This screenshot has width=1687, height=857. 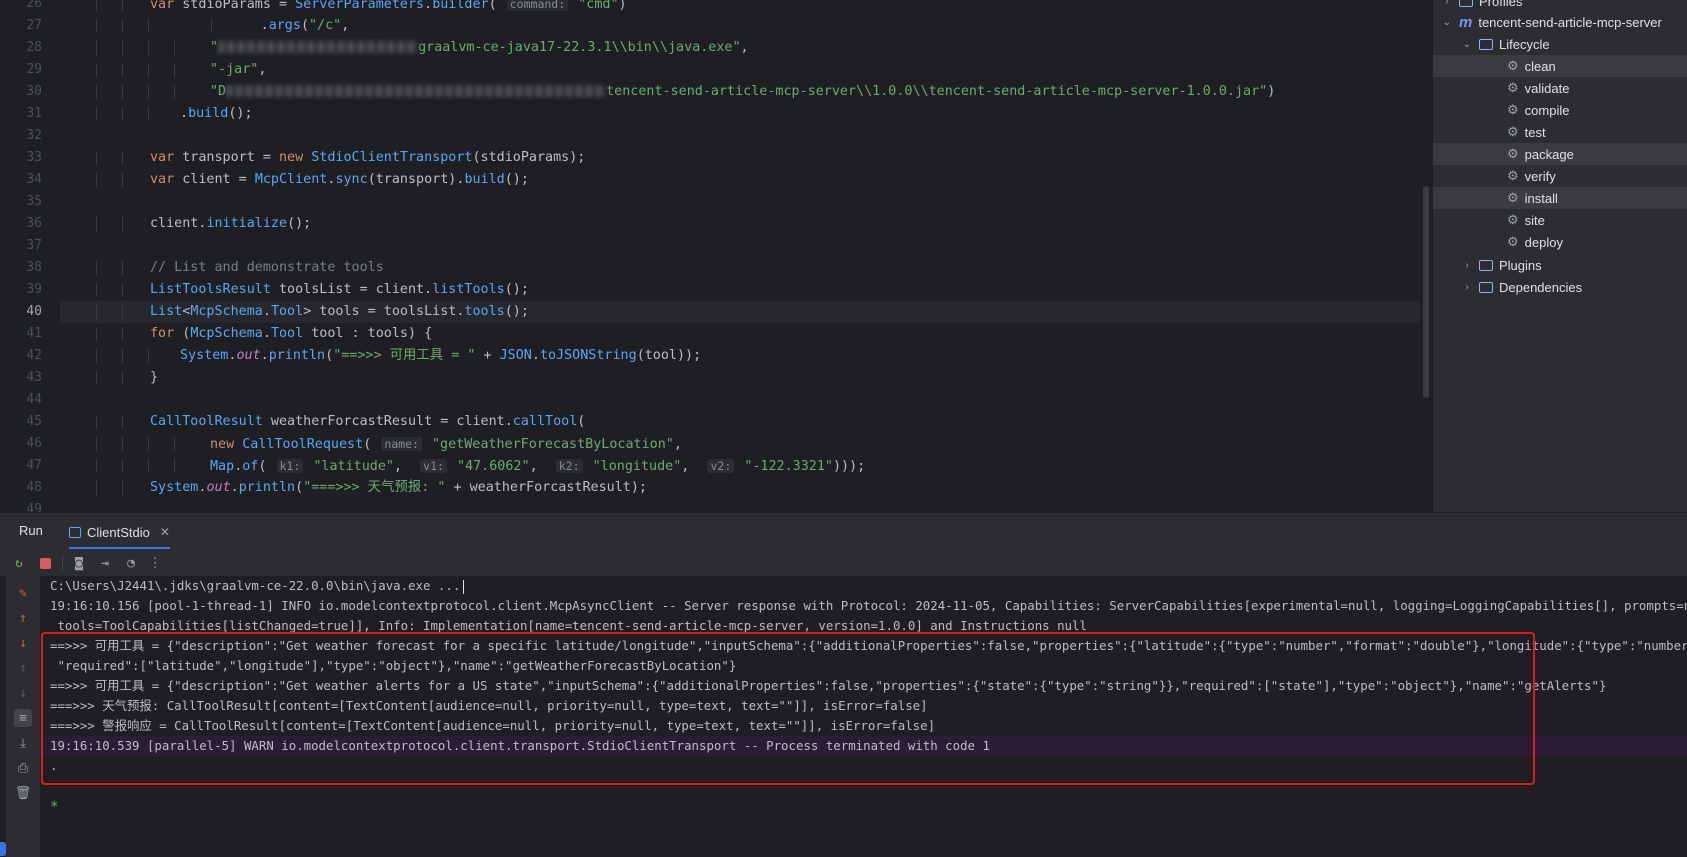 I want to click on active-tab-indicator, so click(x=119, y=548).